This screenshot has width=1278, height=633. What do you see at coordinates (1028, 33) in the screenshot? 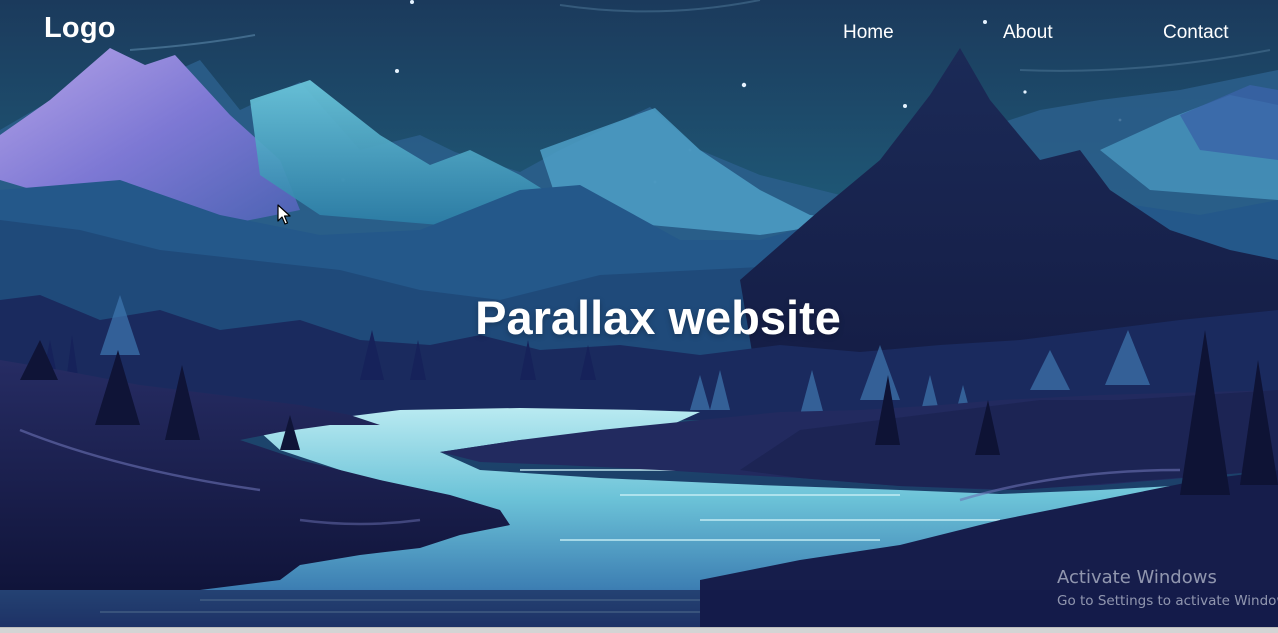
I see `nav-link-about: About` at bounding box center [1028, 33].